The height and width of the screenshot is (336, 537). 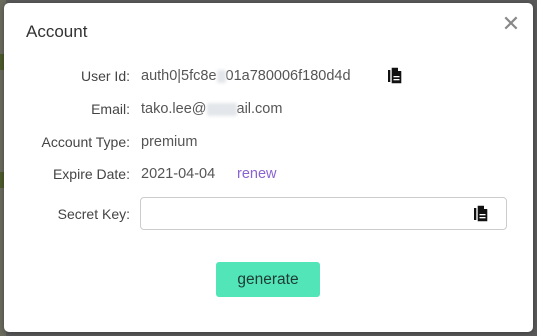 What do you see at coordinates (179, 76) in the screenshot?
I see `user-id-value-start: auth0|5fc8e` at bounding box center [179, 76].